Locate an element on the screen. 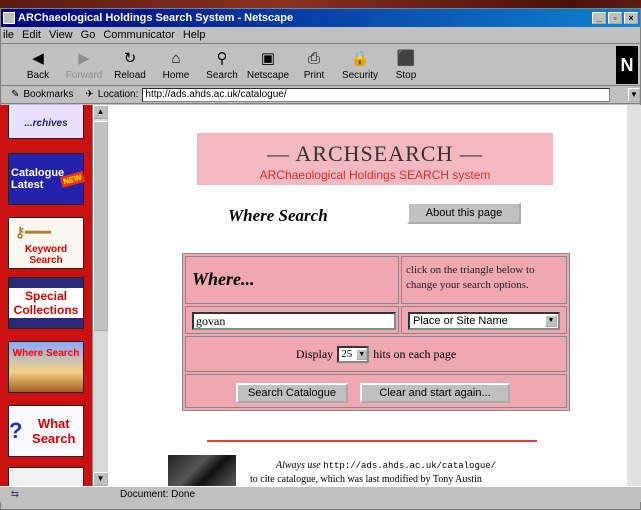  menu-go: Go is located at coordinates (88, 35).